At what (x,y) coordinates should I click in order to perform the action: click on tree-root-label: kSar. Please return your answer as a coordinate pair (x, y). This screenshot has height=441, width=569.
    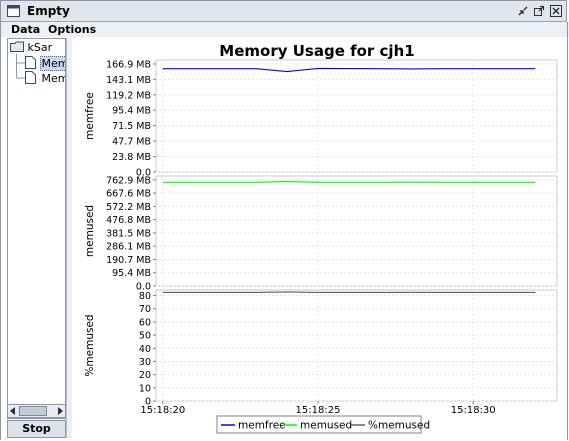
    Looking at the image, I should click on (40, 47).